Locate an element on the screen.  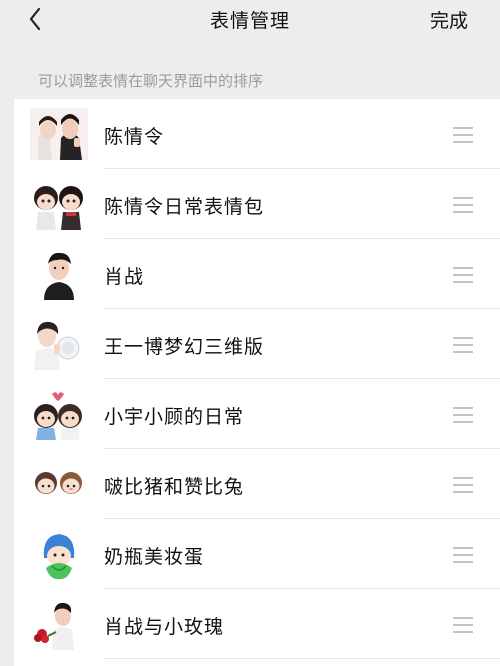
sticker-pack-row: 啵比猪和赞比兔 is located at coordinates (257, 484).